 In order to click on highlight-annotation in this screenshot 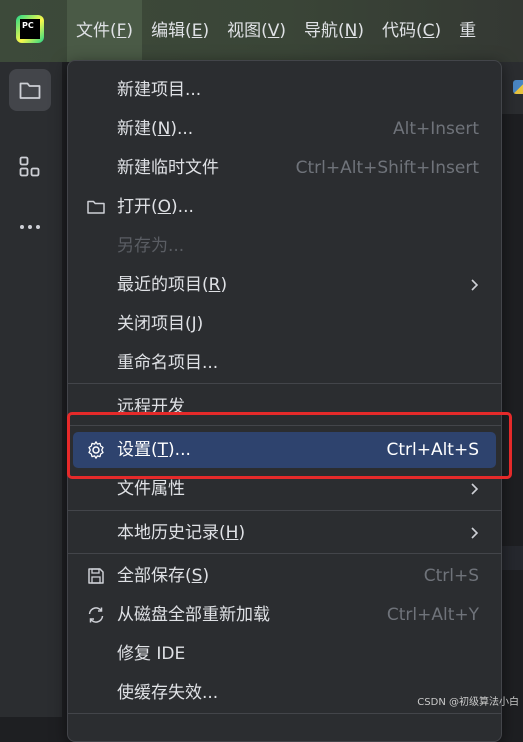, I will do `click(289, 445)`.